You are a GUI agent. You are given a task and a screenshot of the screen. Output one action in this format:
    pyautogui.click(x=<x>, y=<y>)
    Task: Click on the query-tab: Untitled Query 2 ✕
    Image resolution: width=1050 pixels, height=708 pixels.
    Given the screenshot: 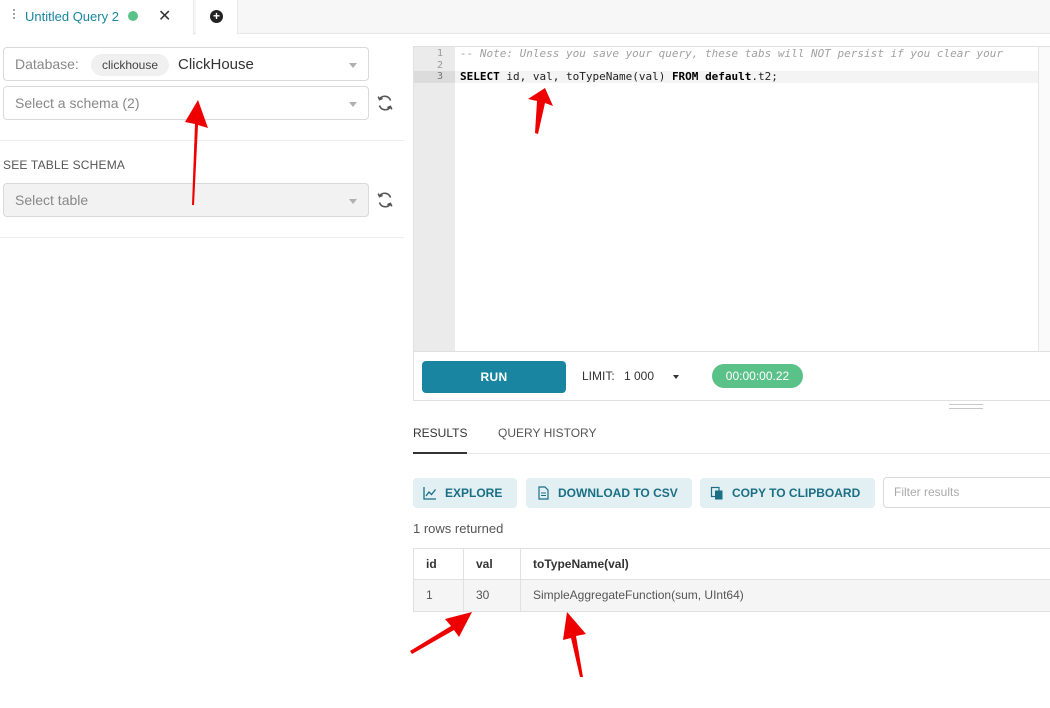 What is the action you would take?
    pyautogui.click(x=97, y=17)
    